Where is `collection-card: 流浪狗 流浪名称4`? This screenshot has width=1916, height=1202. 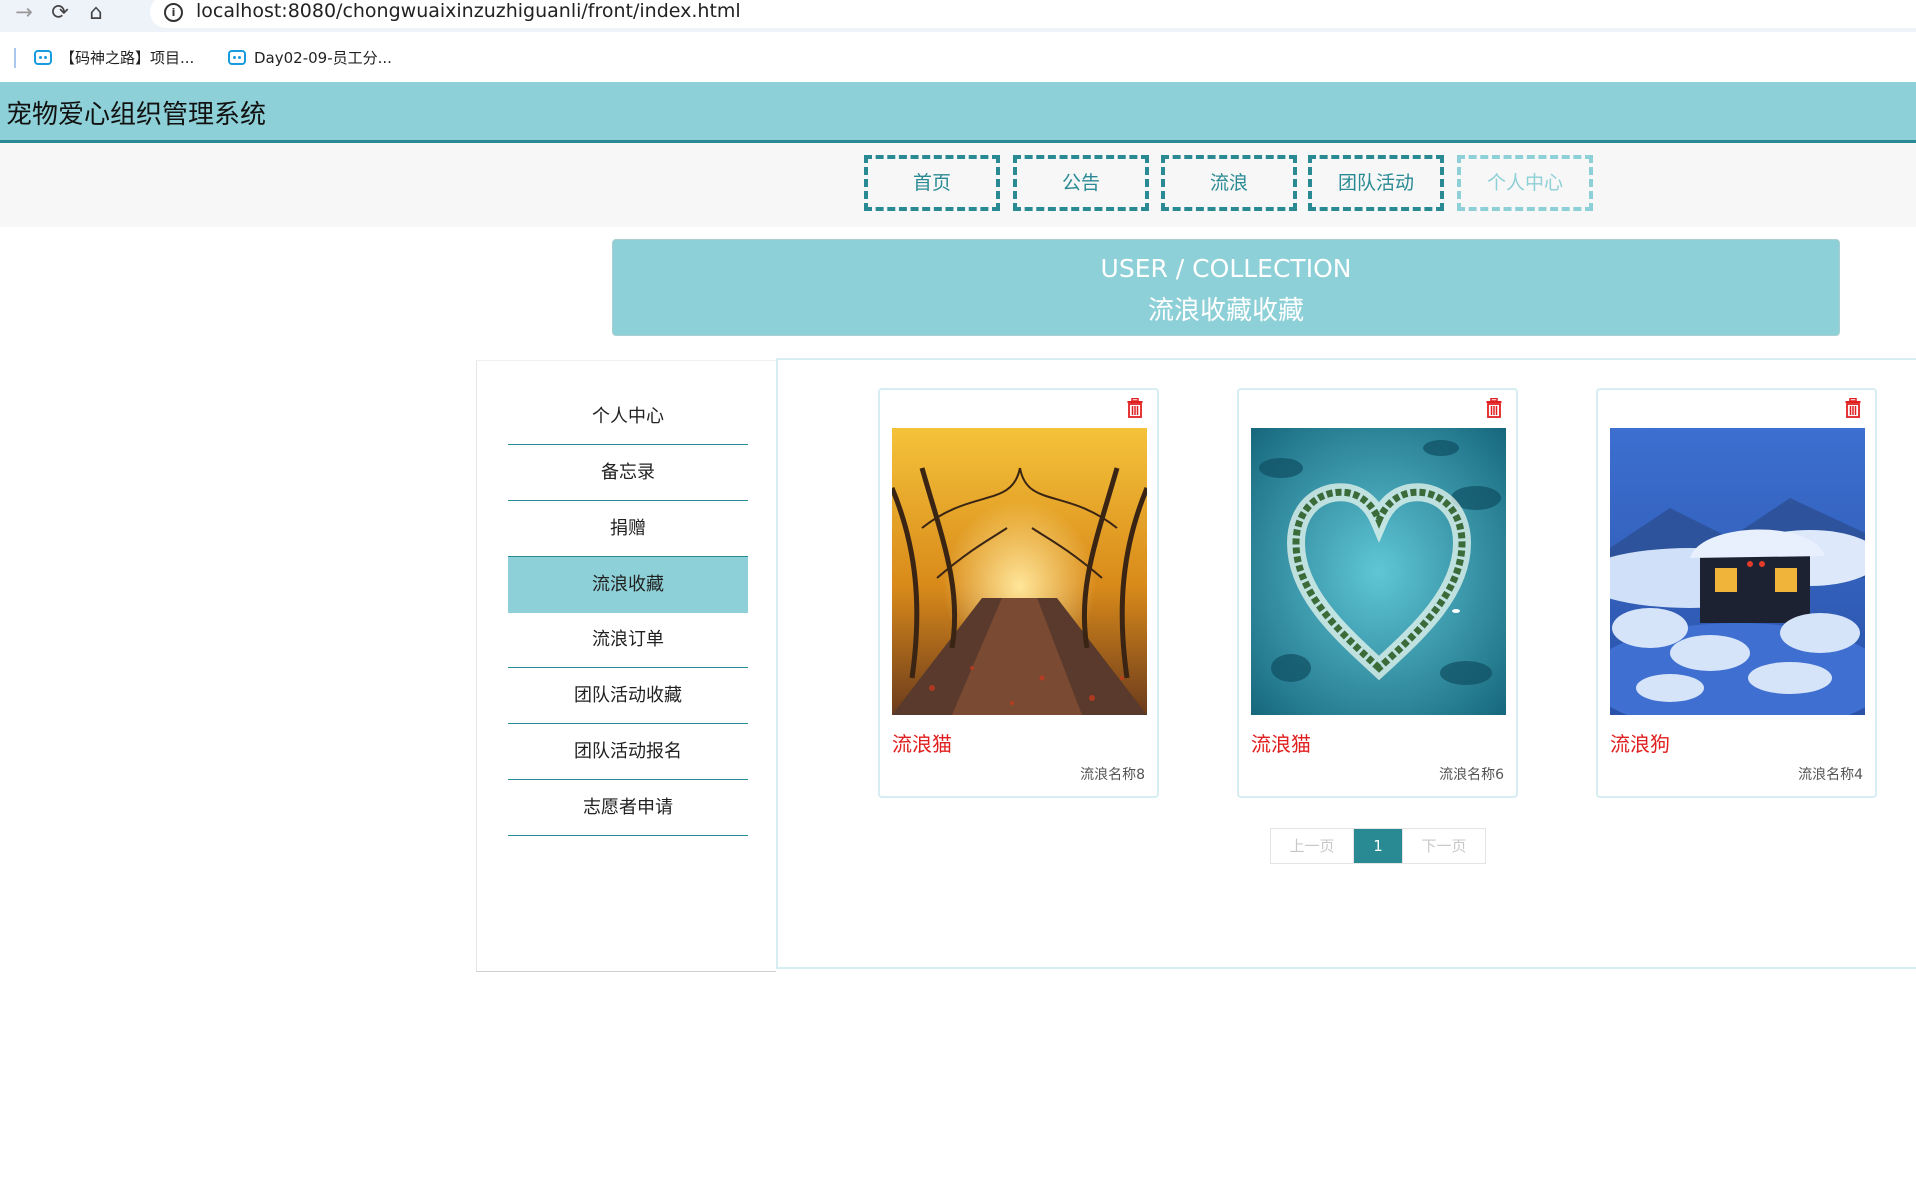 collection-card: 流浪狗 流浪名称4 is located at coordinates (1736, 593).